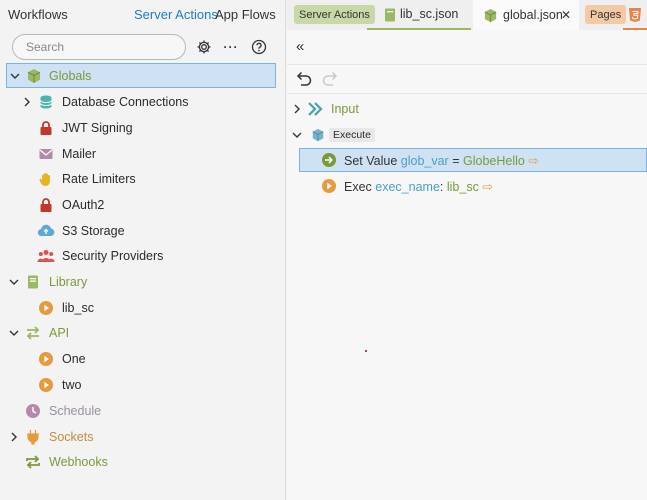 The height and width of the screenshot is (500, 647). I want to click on tree-item-one: One, so click(143, 358).